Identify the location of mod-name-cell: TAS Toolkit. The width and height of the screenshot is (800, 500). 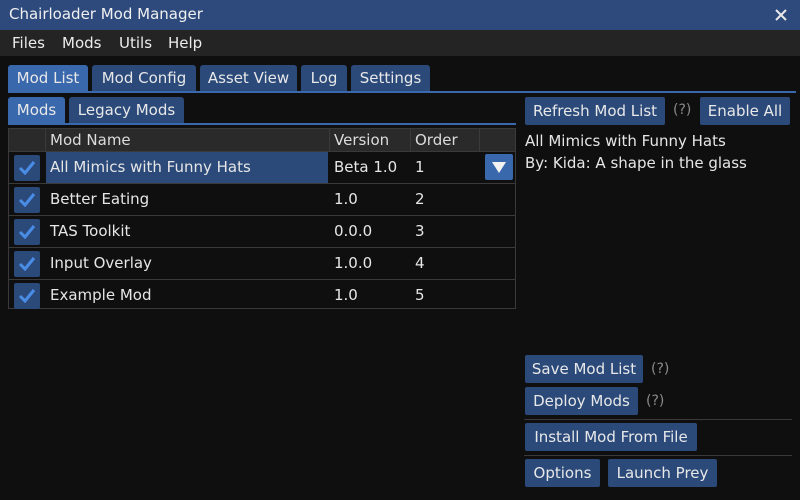
(187, 231).